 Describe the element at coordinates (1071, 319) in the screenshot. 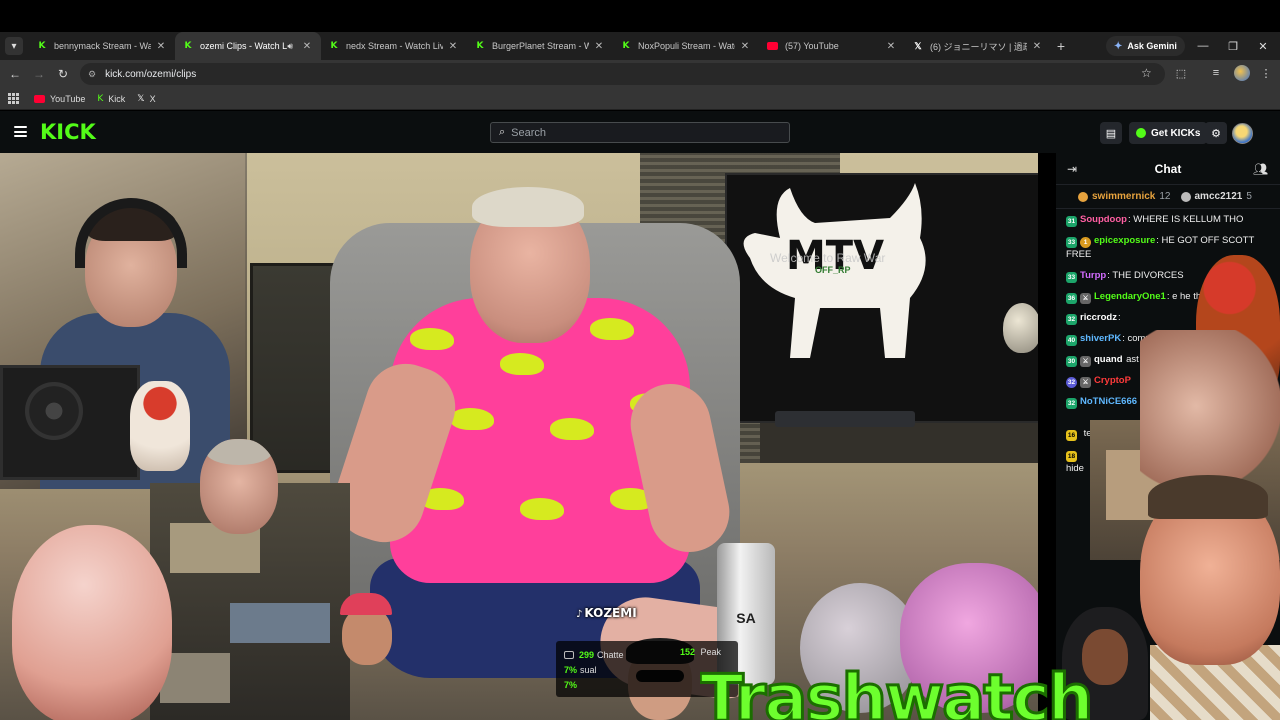

I see `sub-badge-icon: 32` at that location.